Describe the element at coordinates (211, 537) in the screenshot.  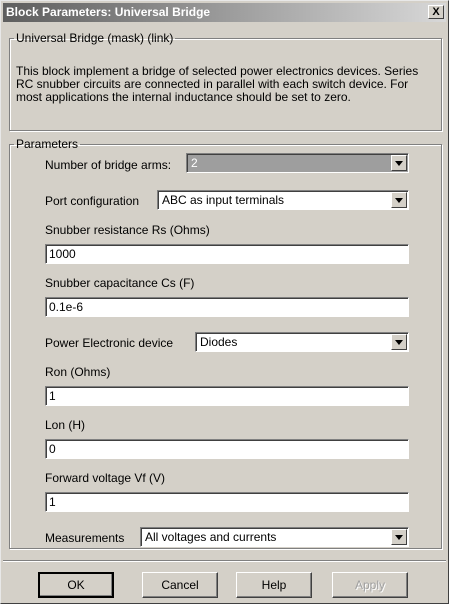
I see `measurements-value: All voltages and currents` at that location.